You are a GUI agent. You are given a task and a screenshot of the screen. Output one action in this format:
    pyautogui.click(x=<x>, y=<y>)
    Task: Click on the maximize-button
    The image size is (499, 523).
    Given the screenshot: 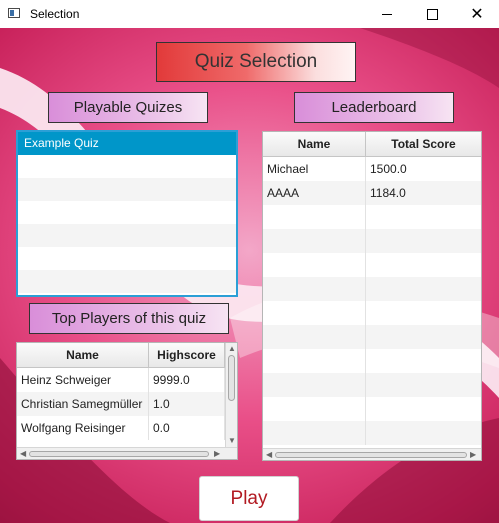 What is the action you would take?
    pyautogui.click(x=432, y=14)
    